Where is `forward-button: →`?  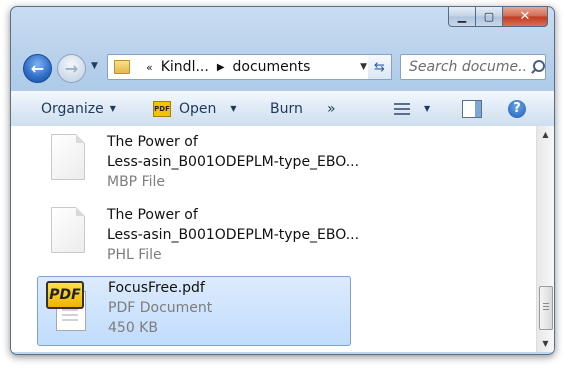 forward-button: → is located at coordinates (71, 68).